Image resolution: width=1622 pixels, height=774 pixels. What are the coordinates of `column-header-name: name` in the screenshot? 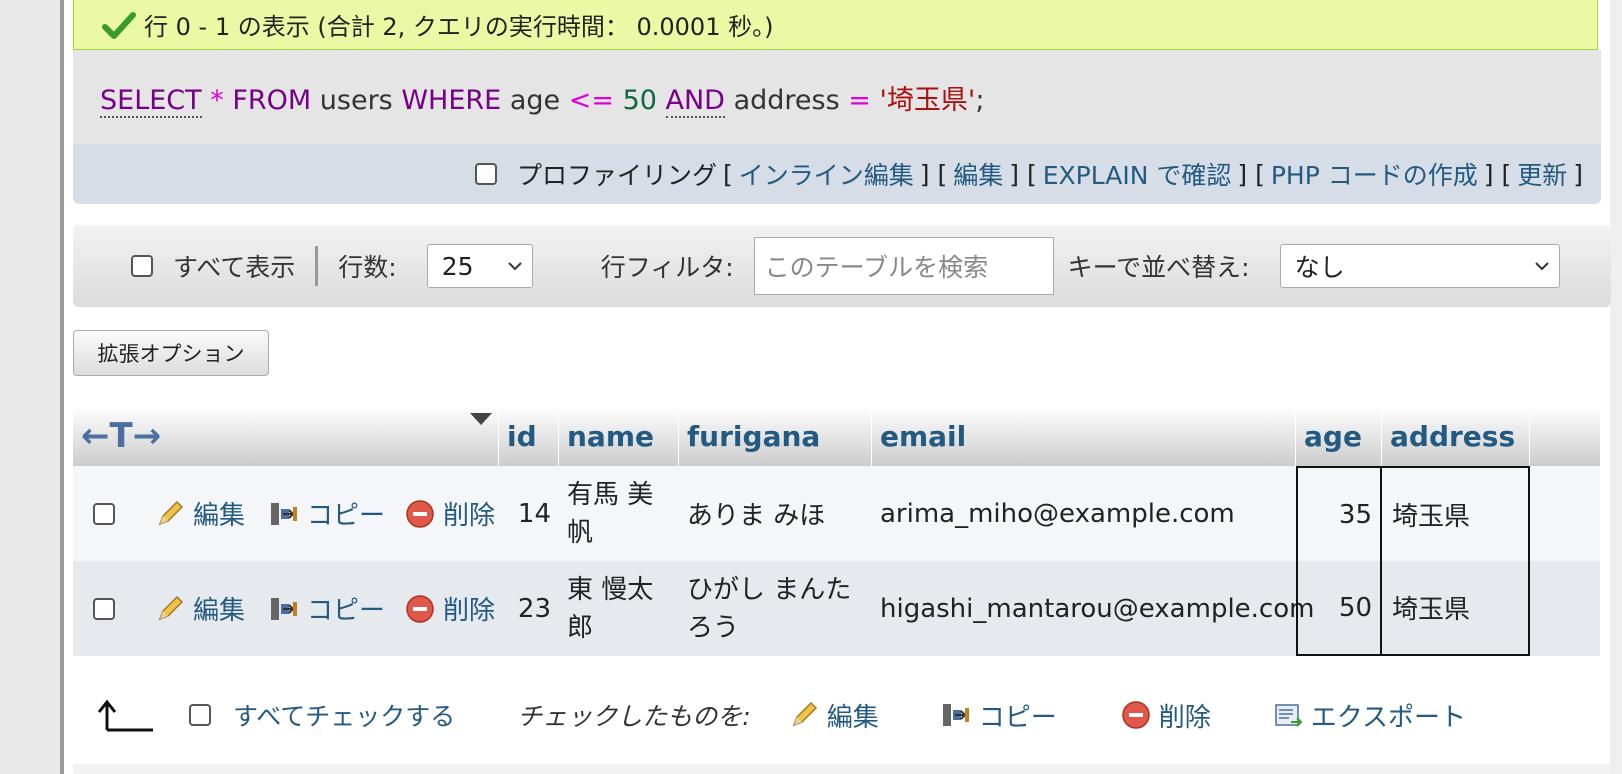 It's located at (619, 436).